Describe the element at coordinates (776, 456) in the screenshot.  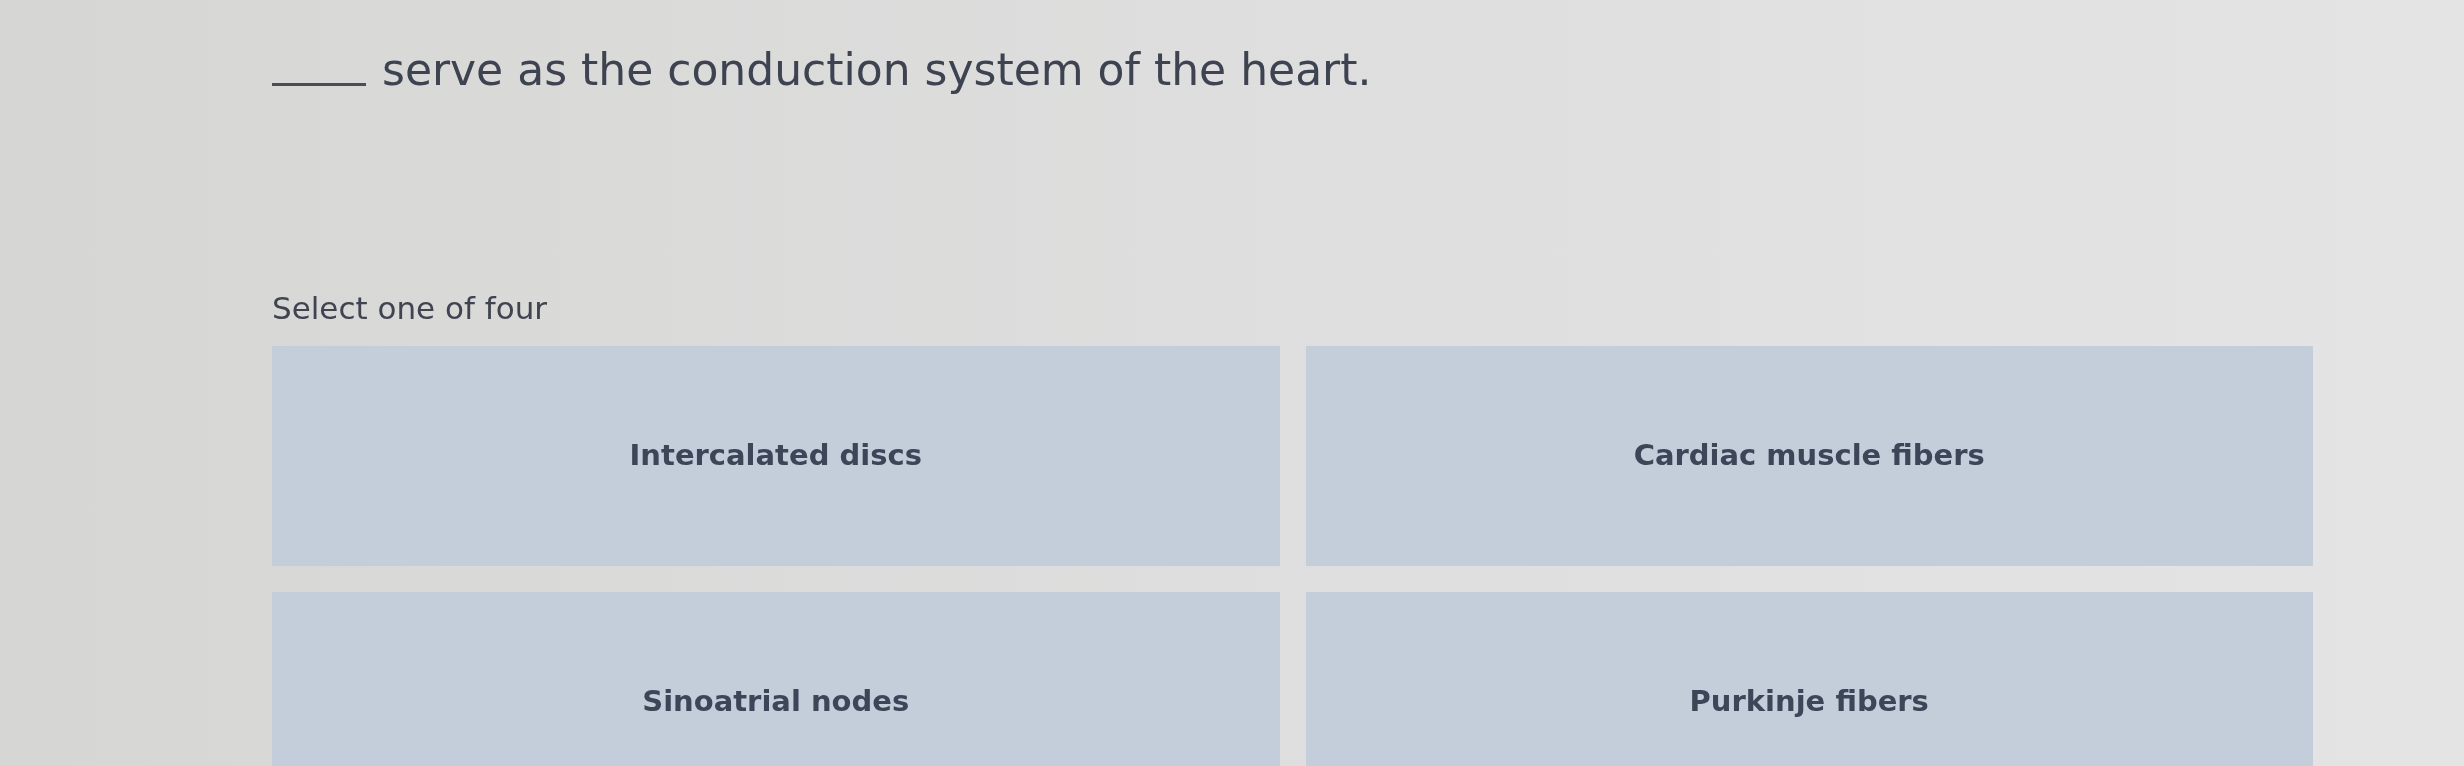
I see `answer-option: Intercalated discs` at that location.